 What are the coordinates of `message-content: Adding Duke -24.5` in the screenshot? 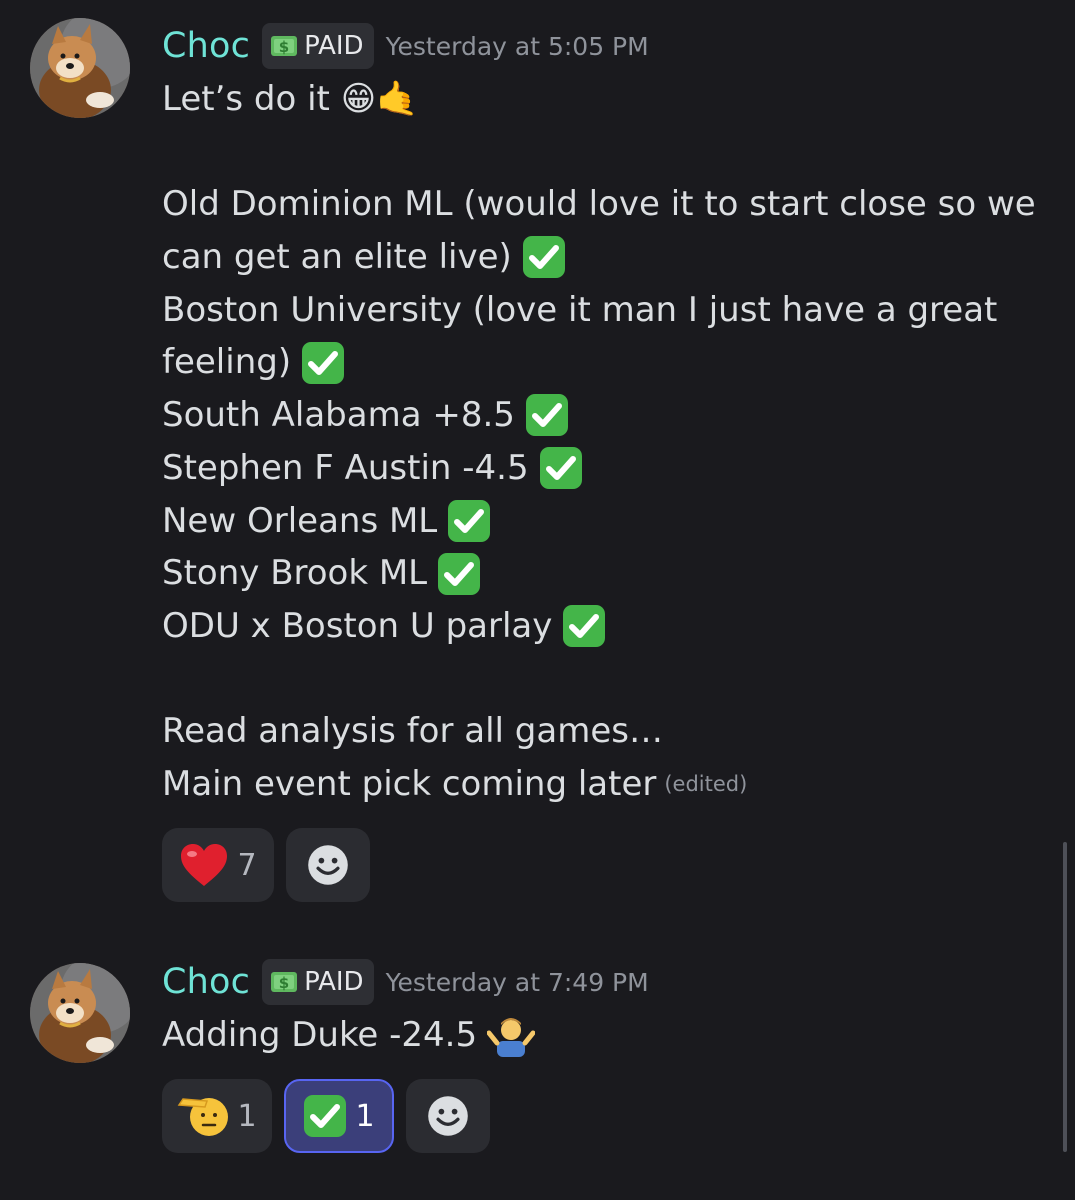 It's located at (602, 1035).